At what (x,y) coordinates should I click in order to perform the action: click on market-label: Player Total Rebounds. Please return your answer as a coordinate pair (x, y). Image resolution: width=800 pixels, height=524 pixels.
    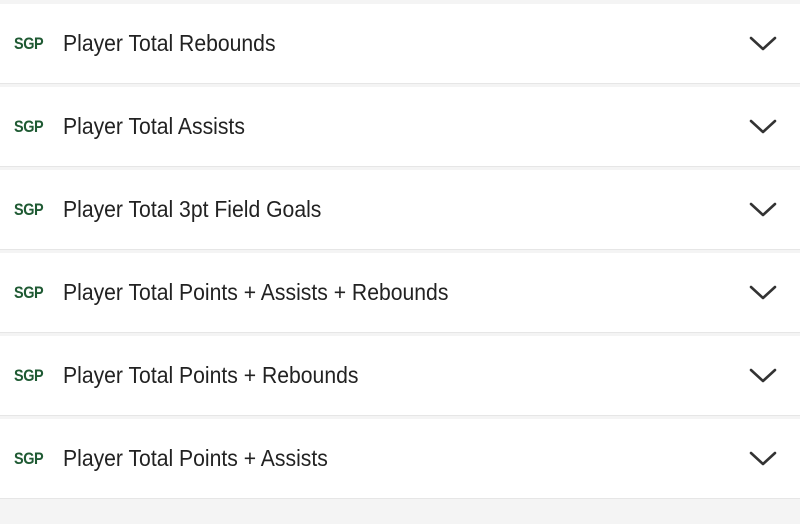
    Looking at the image, I should click on (169, 43).